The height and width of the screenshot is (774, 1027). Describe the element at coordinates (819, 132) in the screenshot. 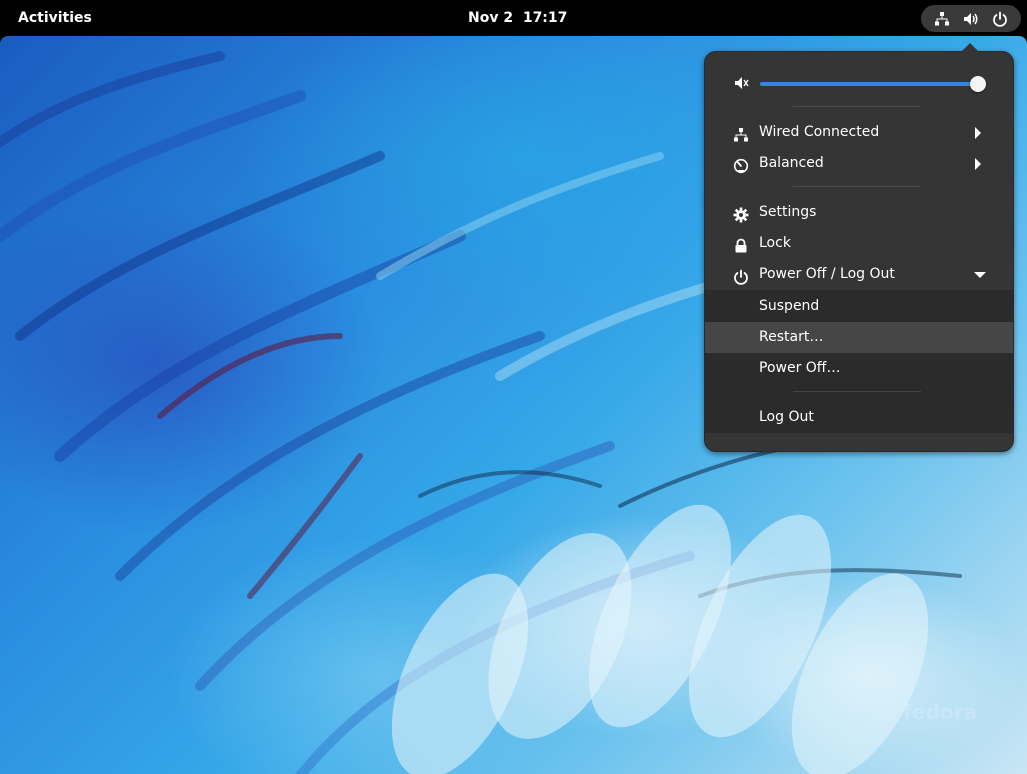

I see `wired-connected-label: Wired Connected` at that location.